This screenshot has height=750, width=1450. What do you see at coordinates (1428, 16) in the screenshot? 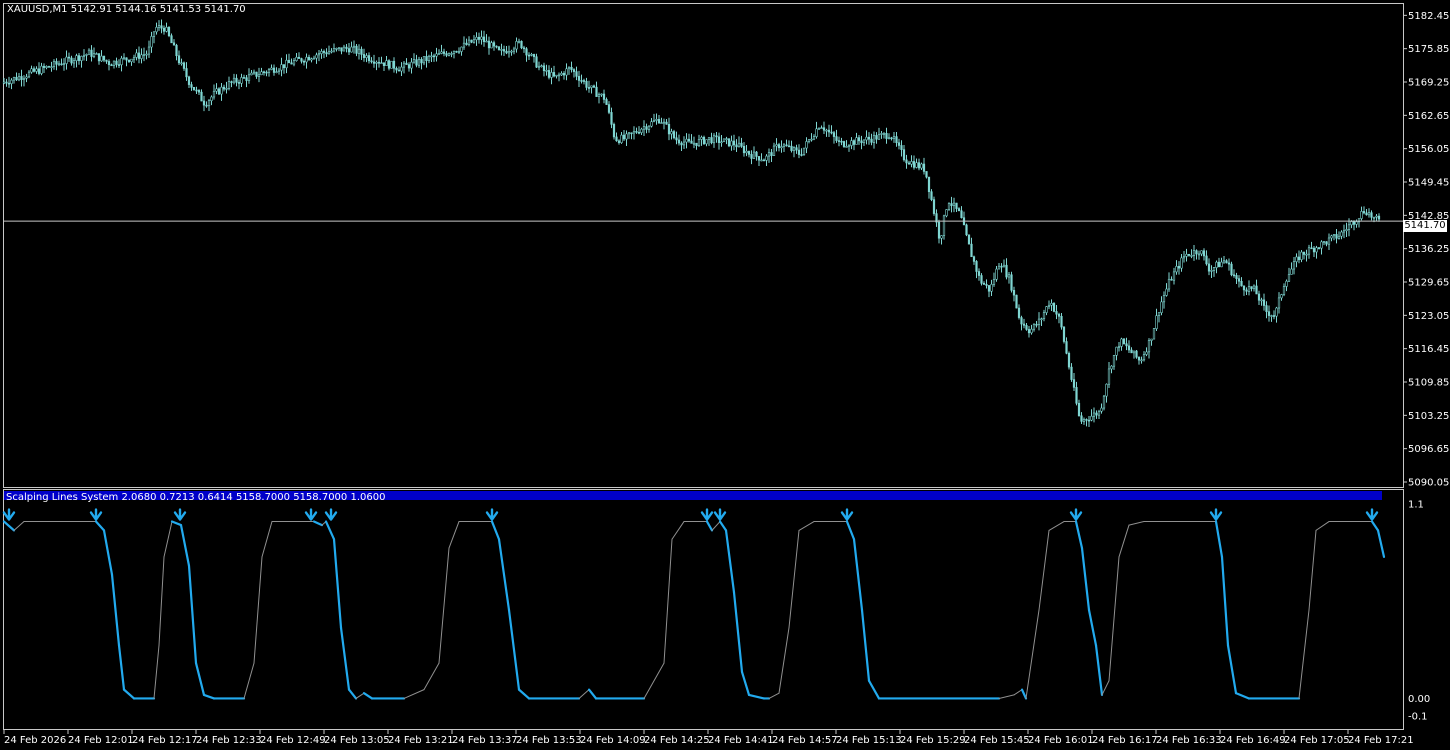
I see `price-tick-label: 5182.45` at bounding box center [1428, 16].